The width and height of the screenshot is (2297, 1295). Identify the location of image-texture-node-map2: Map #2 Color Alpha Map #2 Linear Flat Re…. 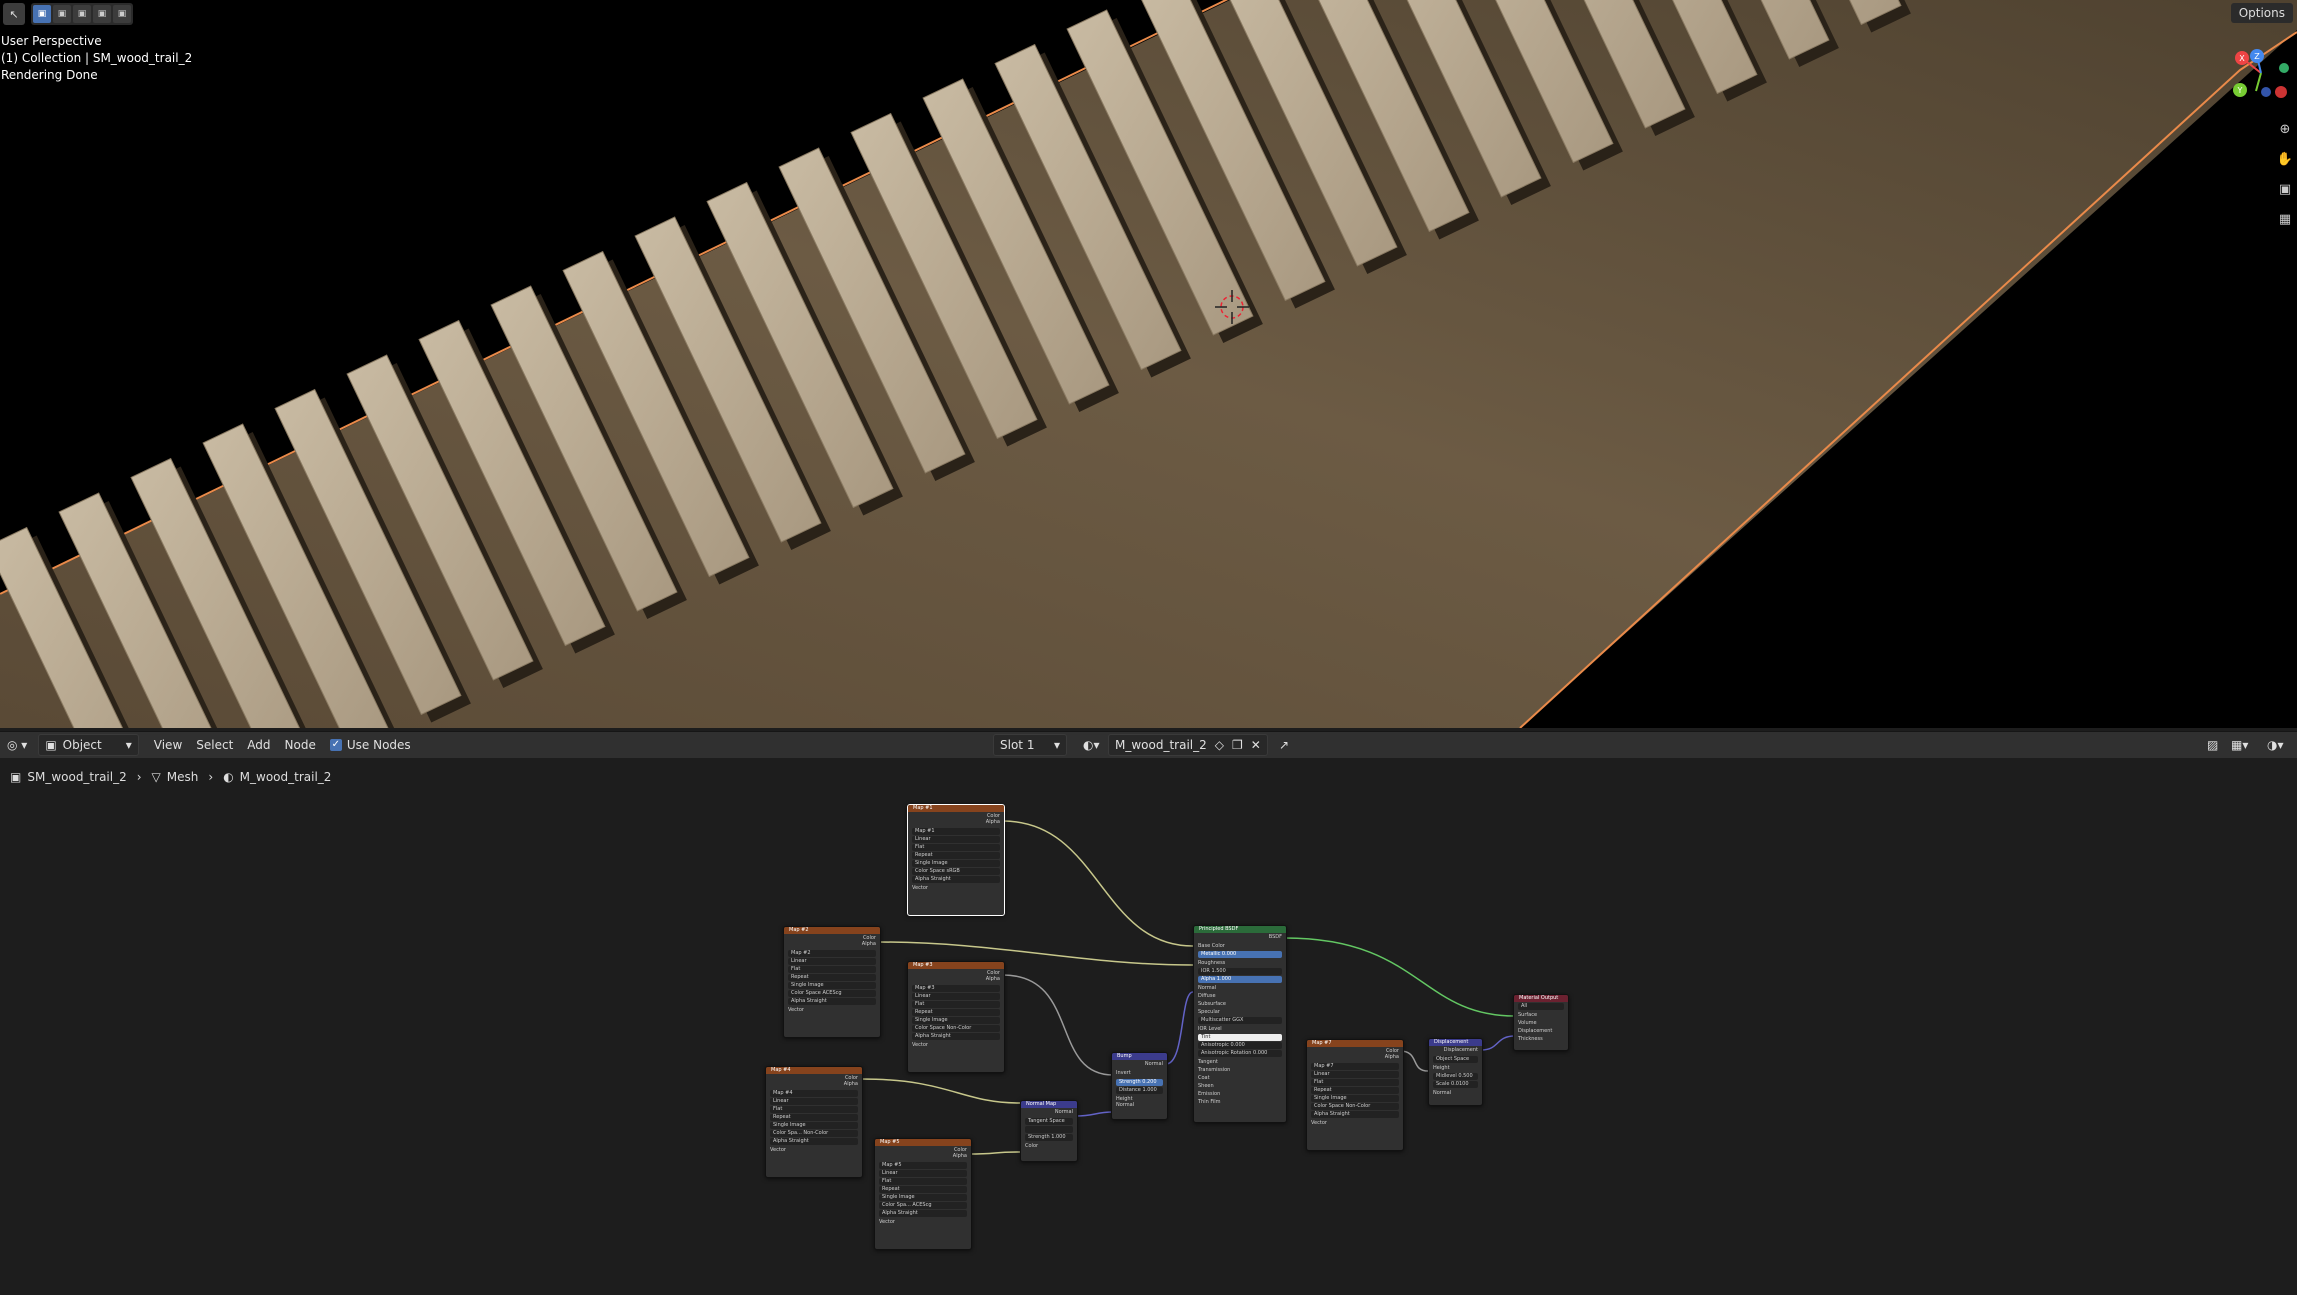
(832, 982).